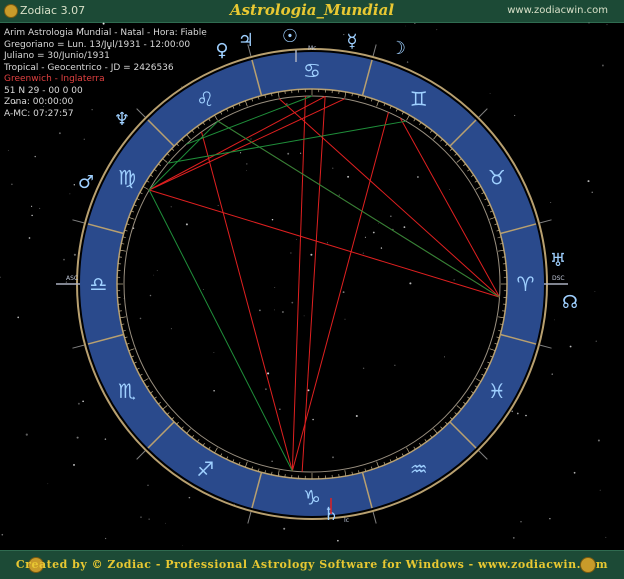  What do you see at coordinates (127, 177) in the screenshot?
I see `virgo-icon: ♍` at bounding box center [127, 177].